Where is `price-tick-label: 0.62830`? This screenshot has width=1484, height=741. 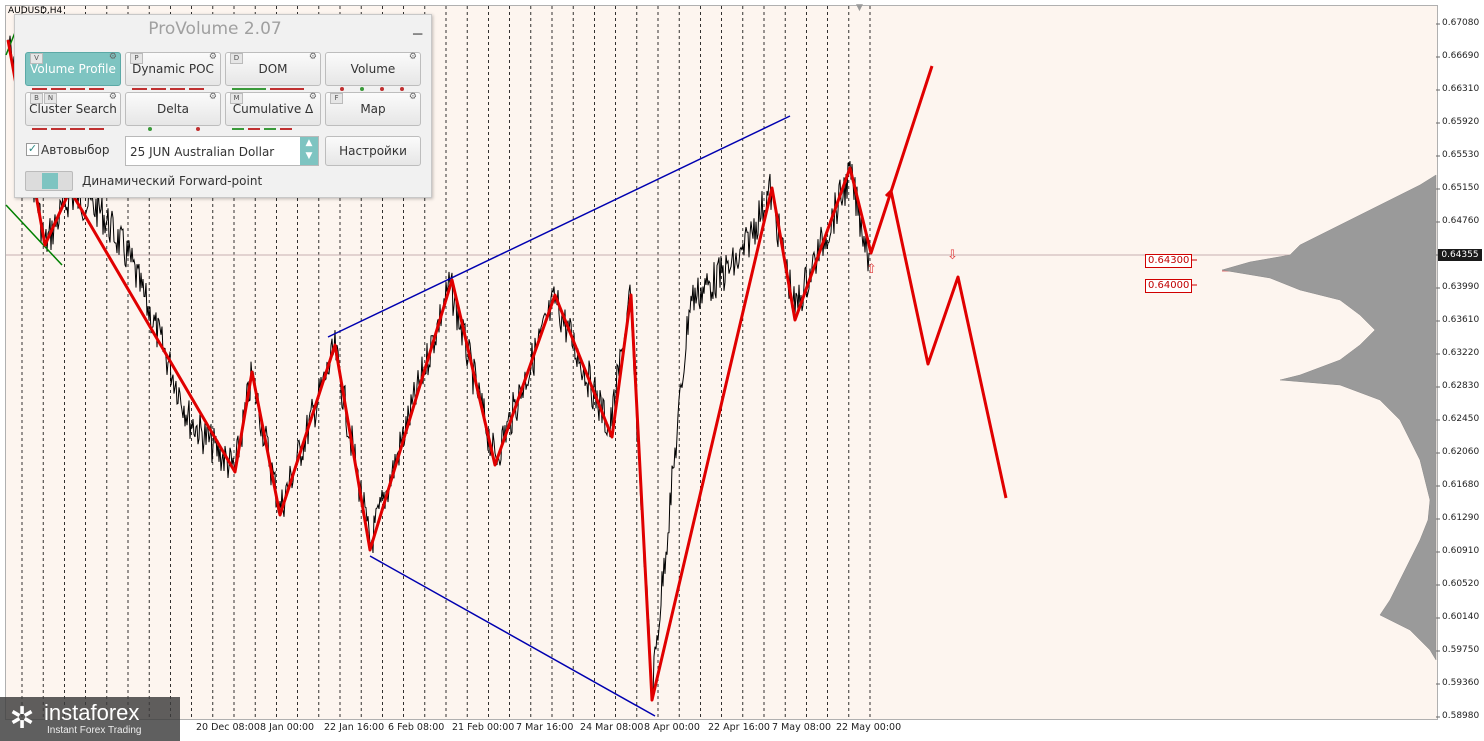 price-tick-label: 0.62830 is located at coordinates (1461, 386).